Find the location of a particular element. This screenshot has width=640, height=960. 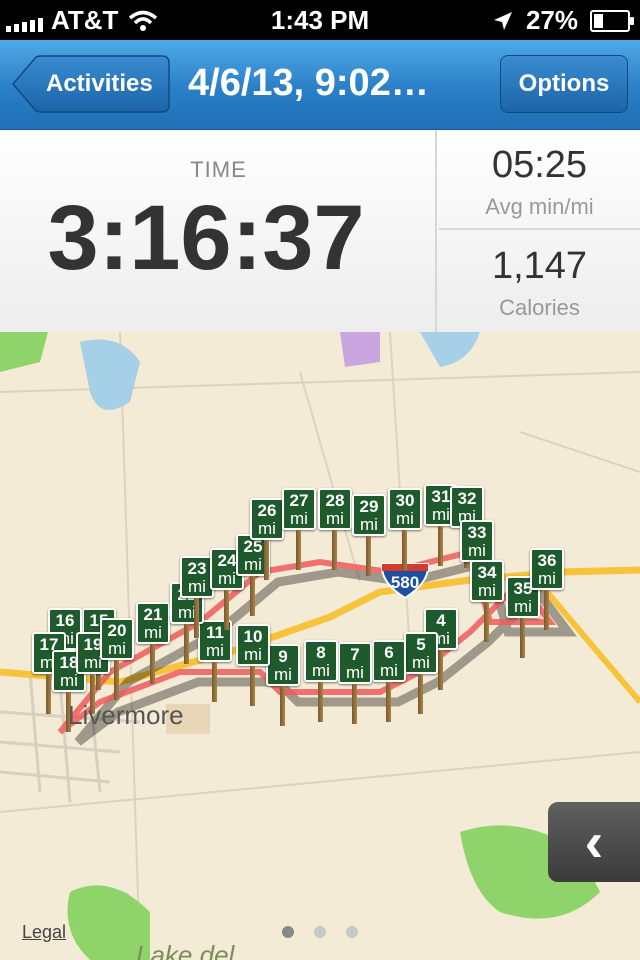

chevron-left-icon: ‹ is located at coordinates (594, 841).